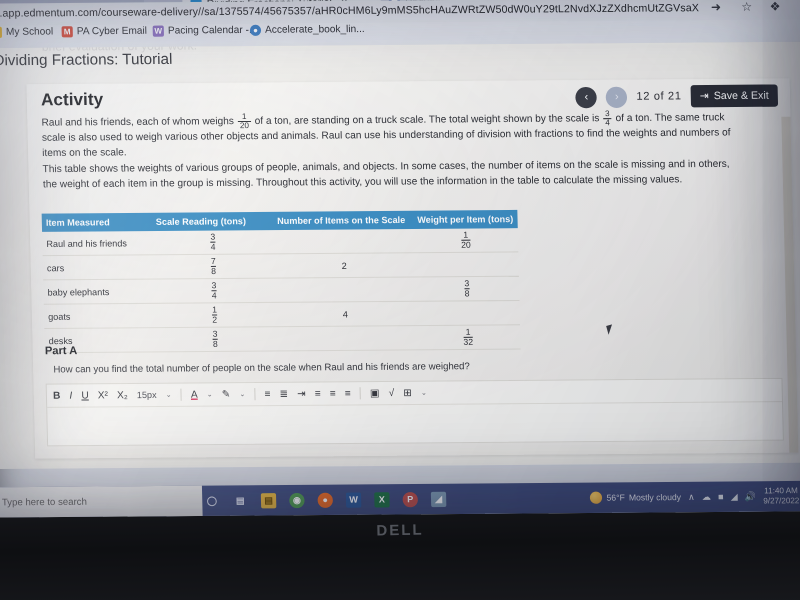 The image size is (800, 600). Describe the element at coordinates (348, 393) in the screenshot. I see `align-right-button: ≡` at that location.